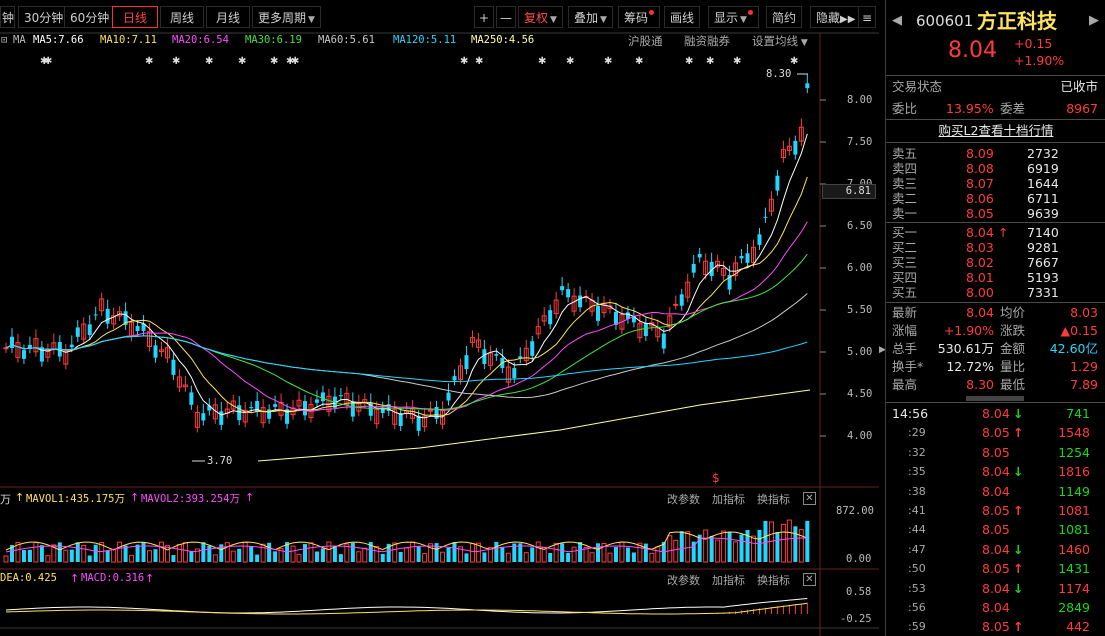 The width and height of the screenshot is (1105, 636). I want to click on volume-unit: 万, so click(5, 499).